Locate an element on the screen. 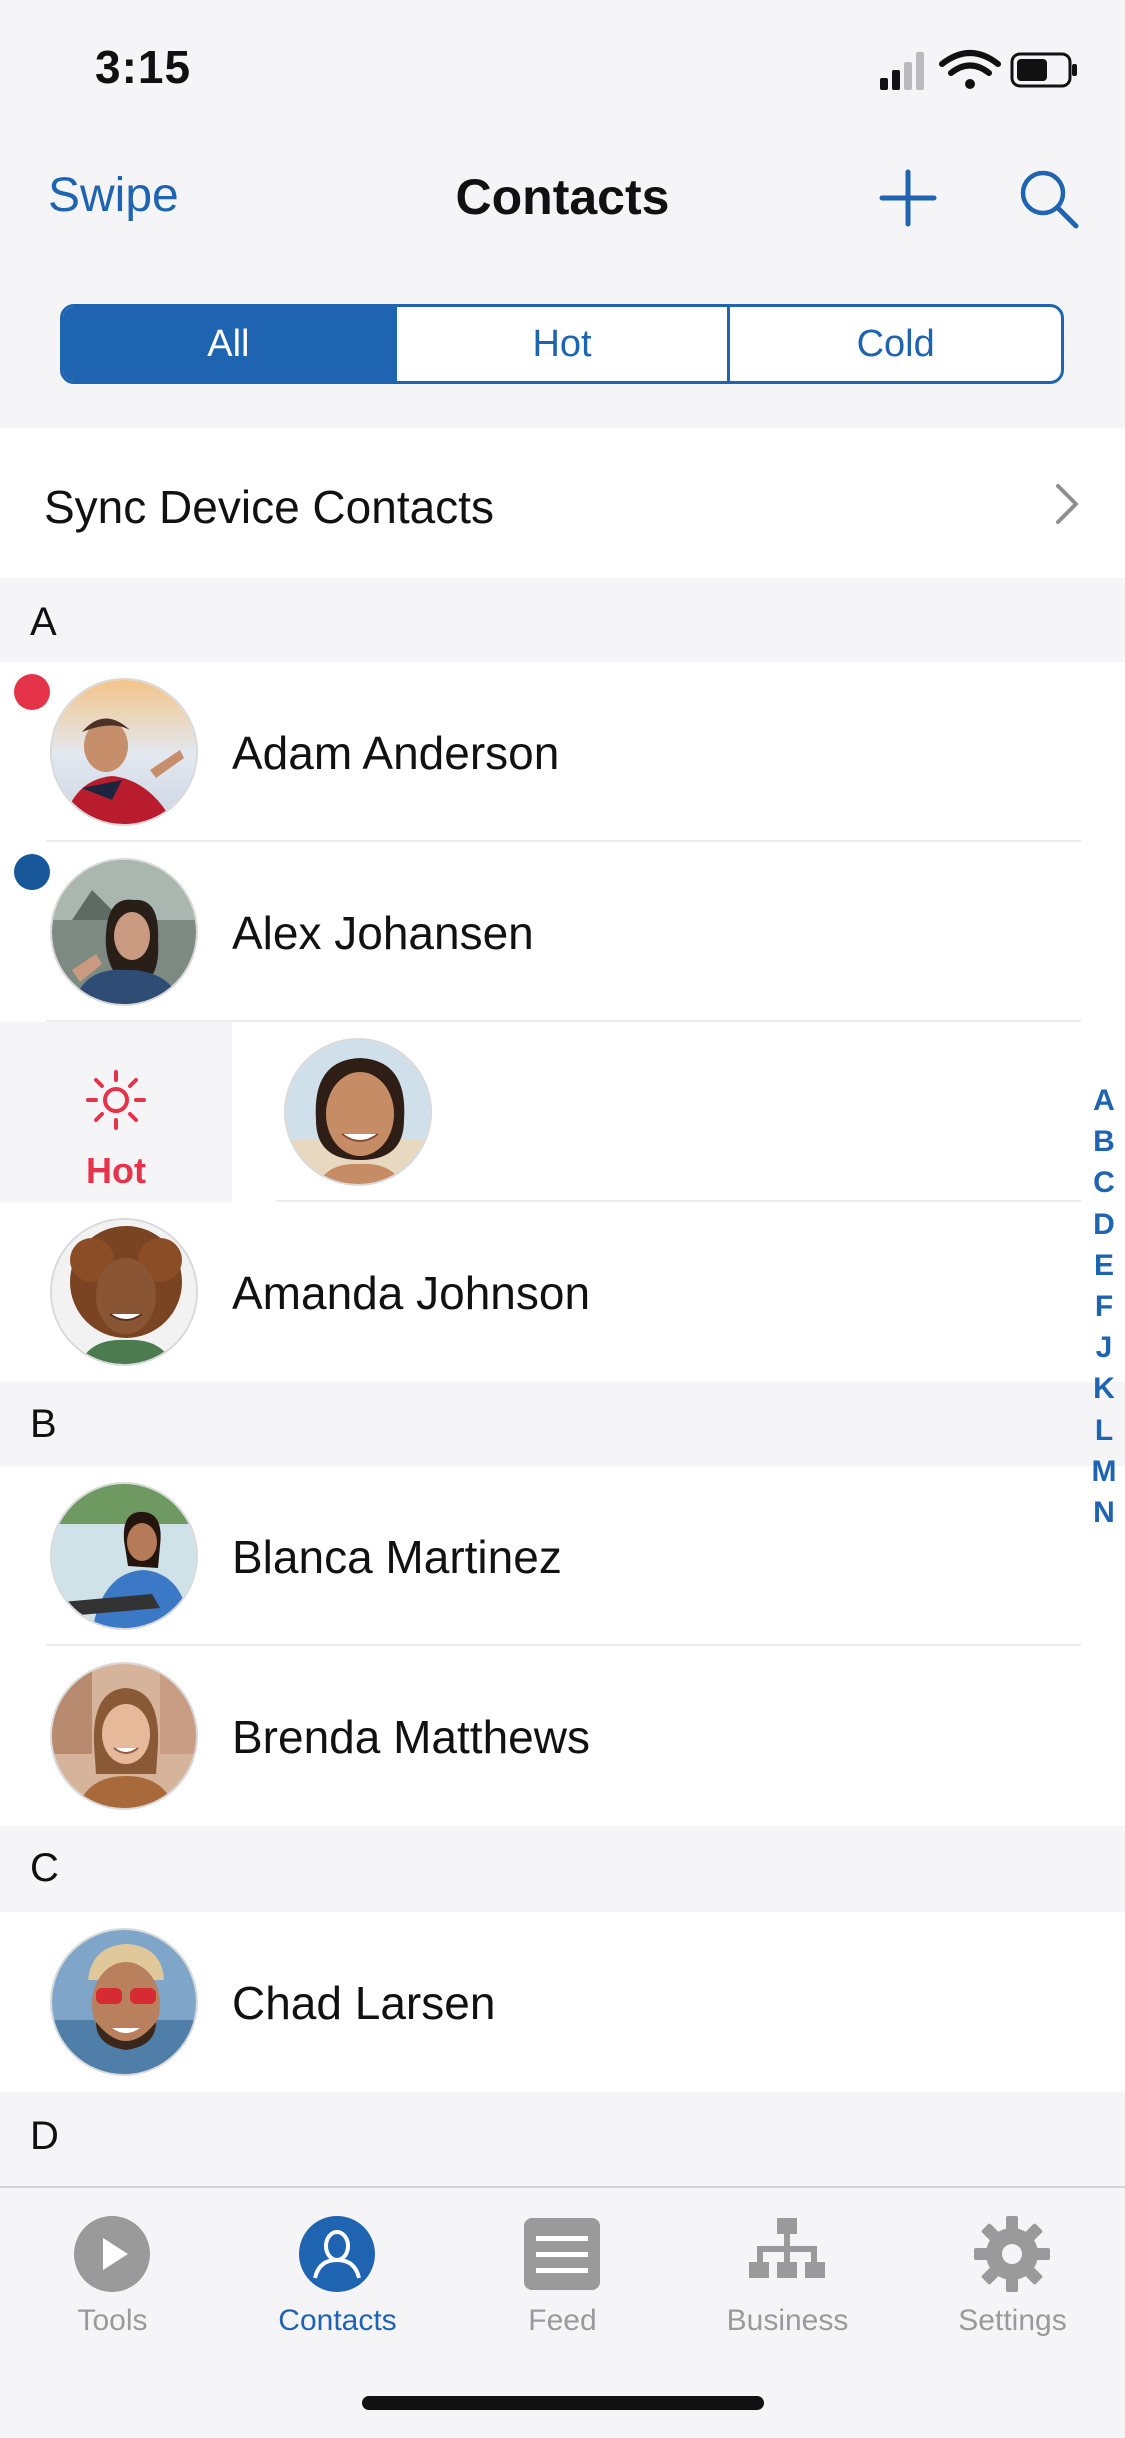 This screenshot has height=2438, width=1125. index-letter: D is located at coordinates (1104, 1224).